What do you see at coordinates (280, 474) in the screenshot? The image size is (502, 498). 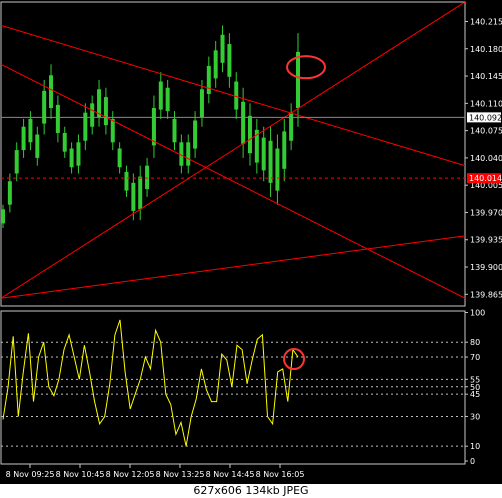 I see `time-tick-label: 8 Nov 16:05` at bounding box center [280, 474].